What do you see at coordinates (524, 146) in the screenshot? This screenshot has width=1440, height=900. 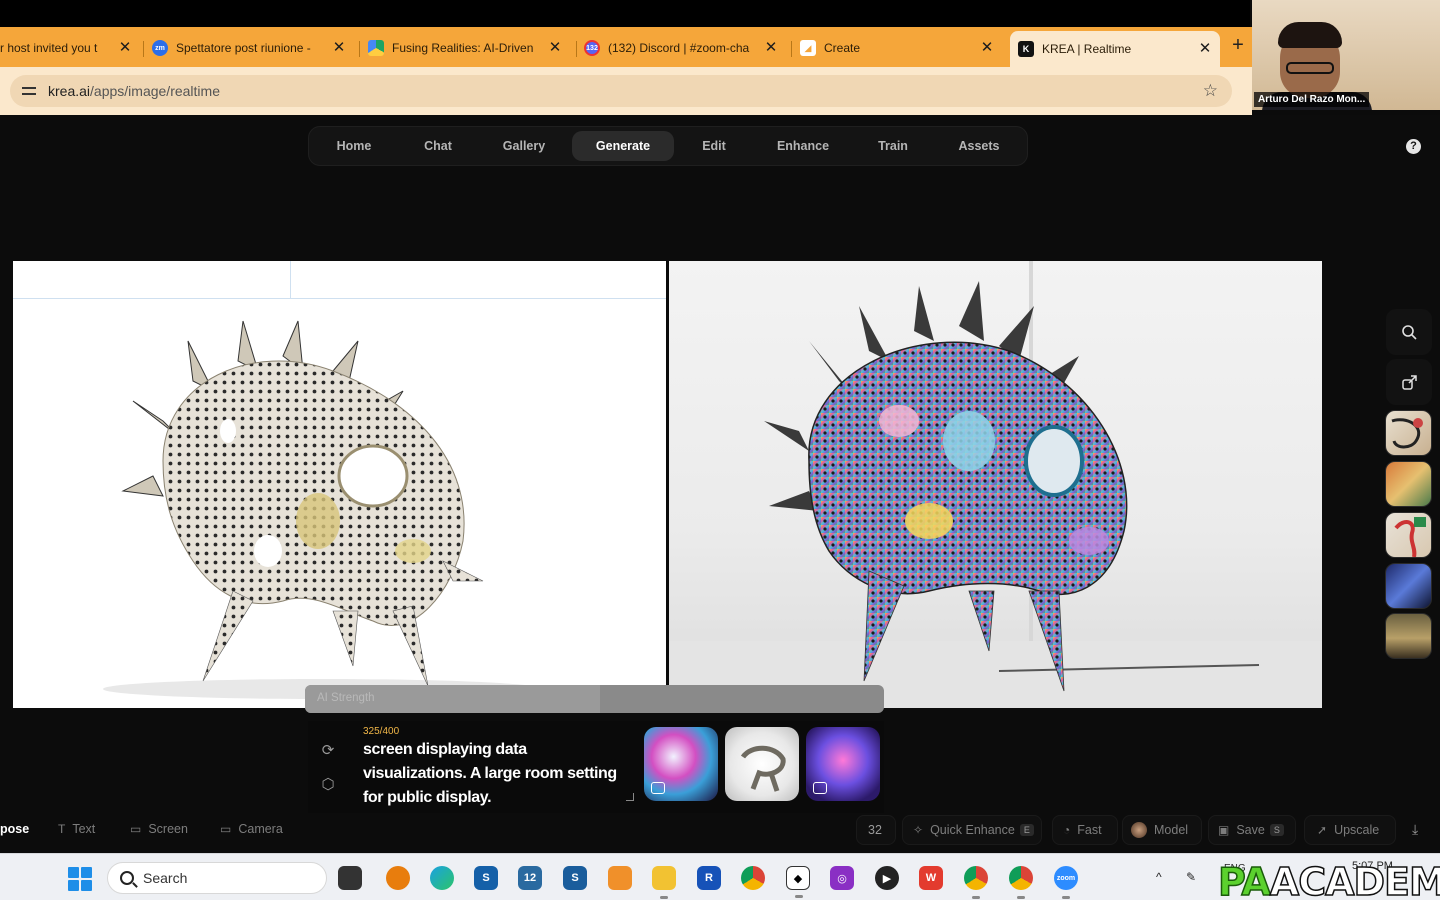 I see `nav-gallery: Gallery` at bounding box center [524, 146].